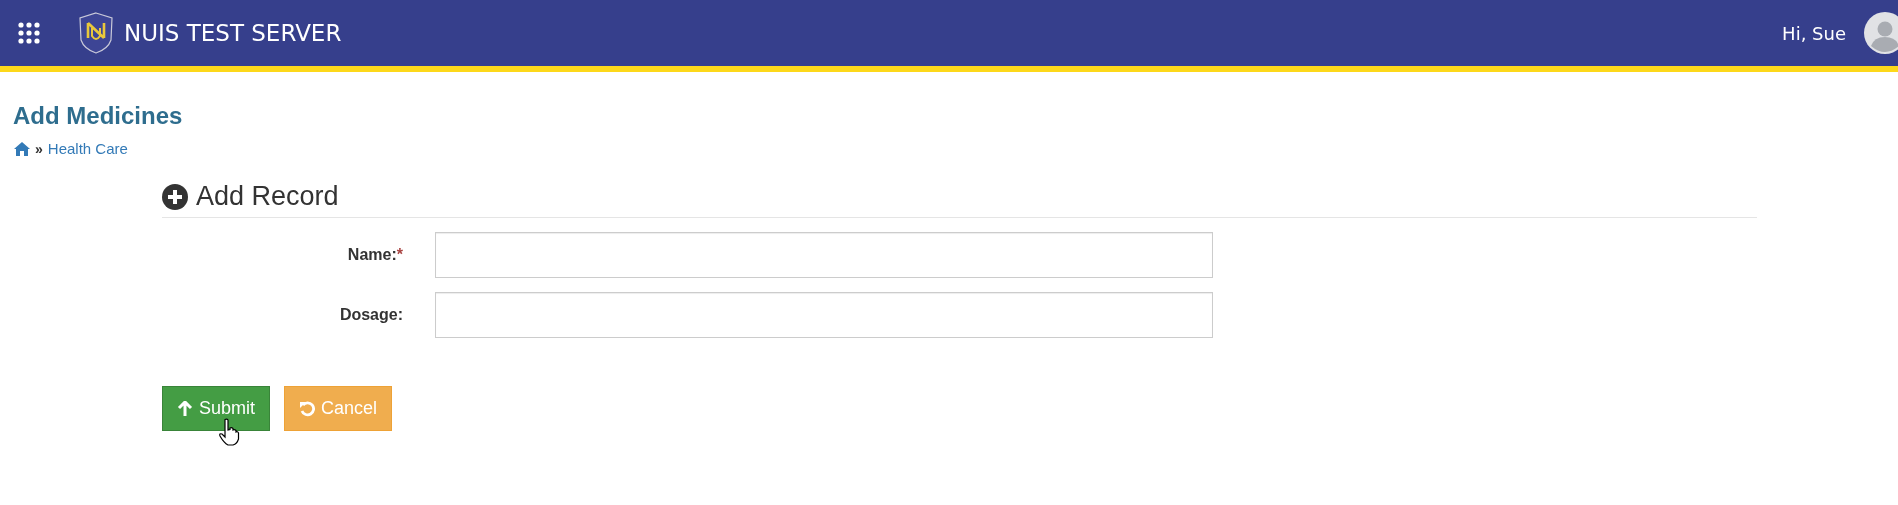 The width and height of the screenshot is (1898, 505). What do you see at coordinates (372, 255) in the screenshot?
I see `field-label: Name:` at bounding box center [372, 255].